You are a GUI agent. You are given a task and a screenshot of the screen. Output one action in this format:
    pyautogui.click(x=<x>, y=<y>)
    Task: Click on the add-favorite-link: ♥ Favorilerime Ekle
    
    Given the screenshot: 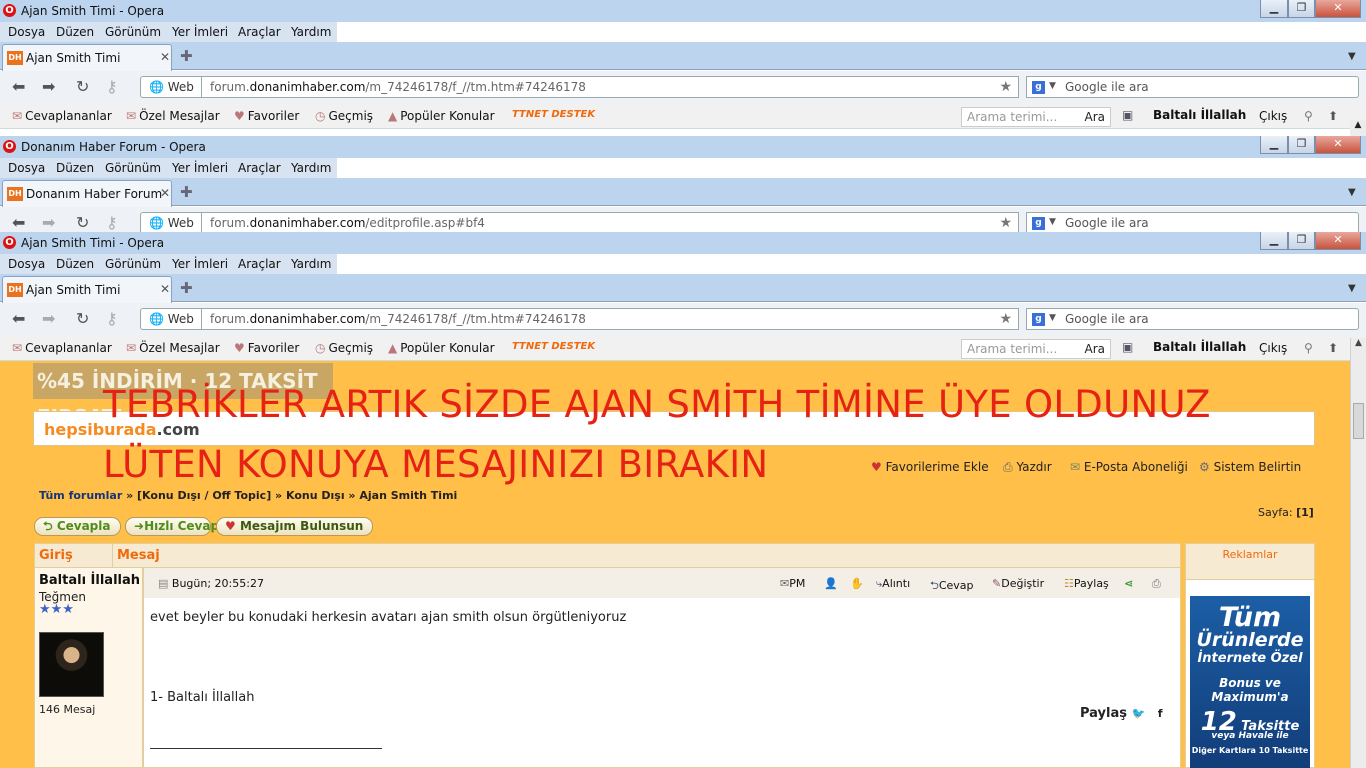 What is the action you would take?
    pyautogui.click(x=930, y=467)
    